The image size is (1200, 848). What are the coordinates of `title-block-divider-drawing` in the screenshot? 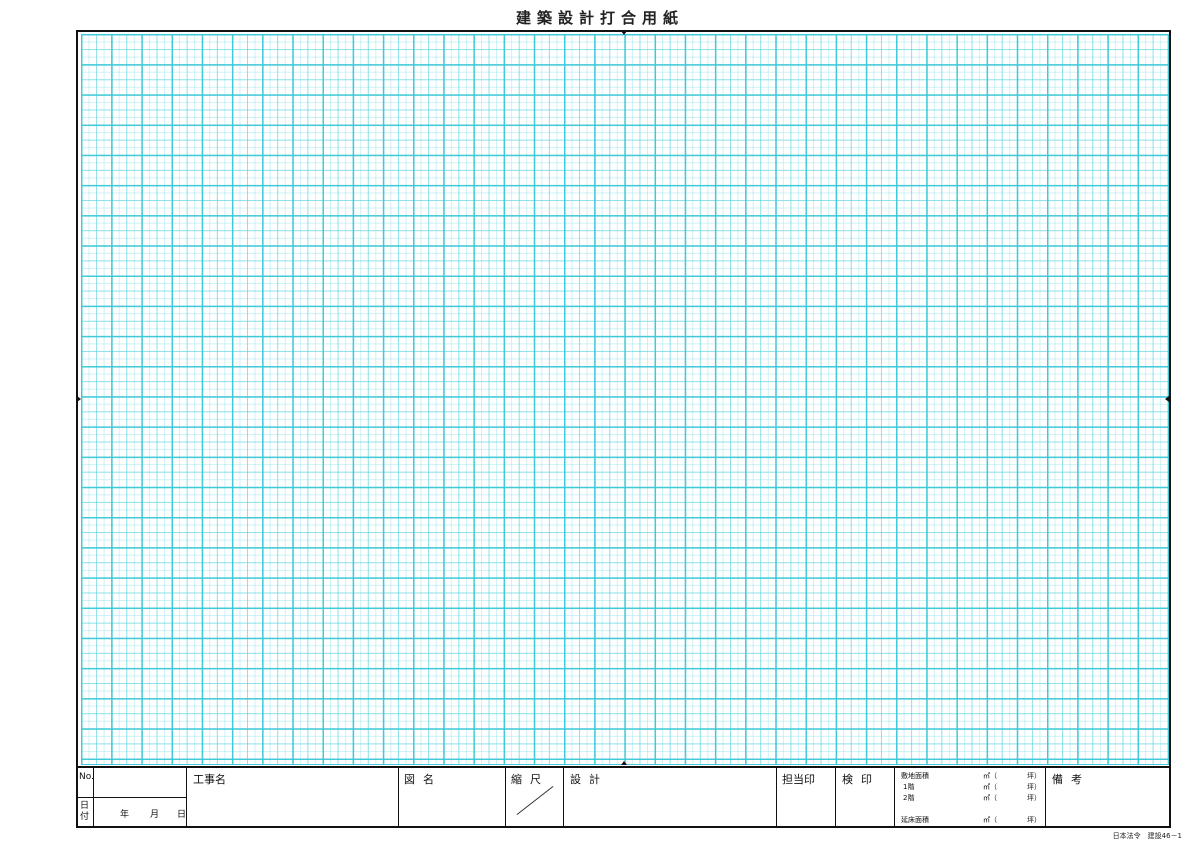 It's located at (398, 797).